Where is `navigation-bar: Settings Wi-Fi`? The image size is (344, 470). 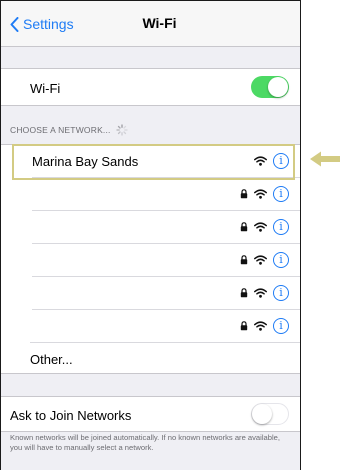 navigation-bar: Settings Wi-Fi is located at coordinates (150, 24).